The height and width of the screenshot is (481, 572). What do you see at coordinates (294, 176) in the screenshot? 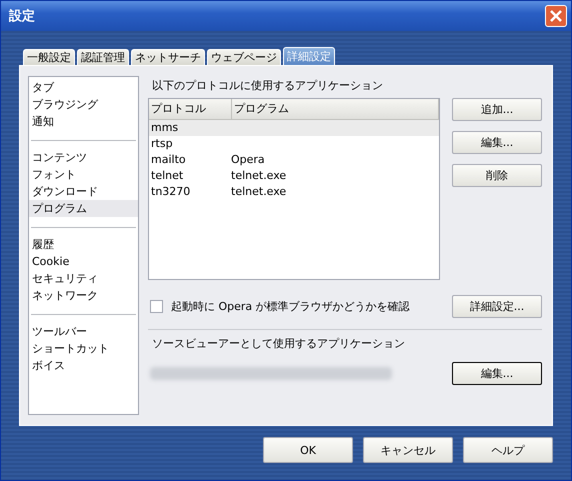
I see `list-row: telnet telnet.exe` at bounding box center [294, 176].